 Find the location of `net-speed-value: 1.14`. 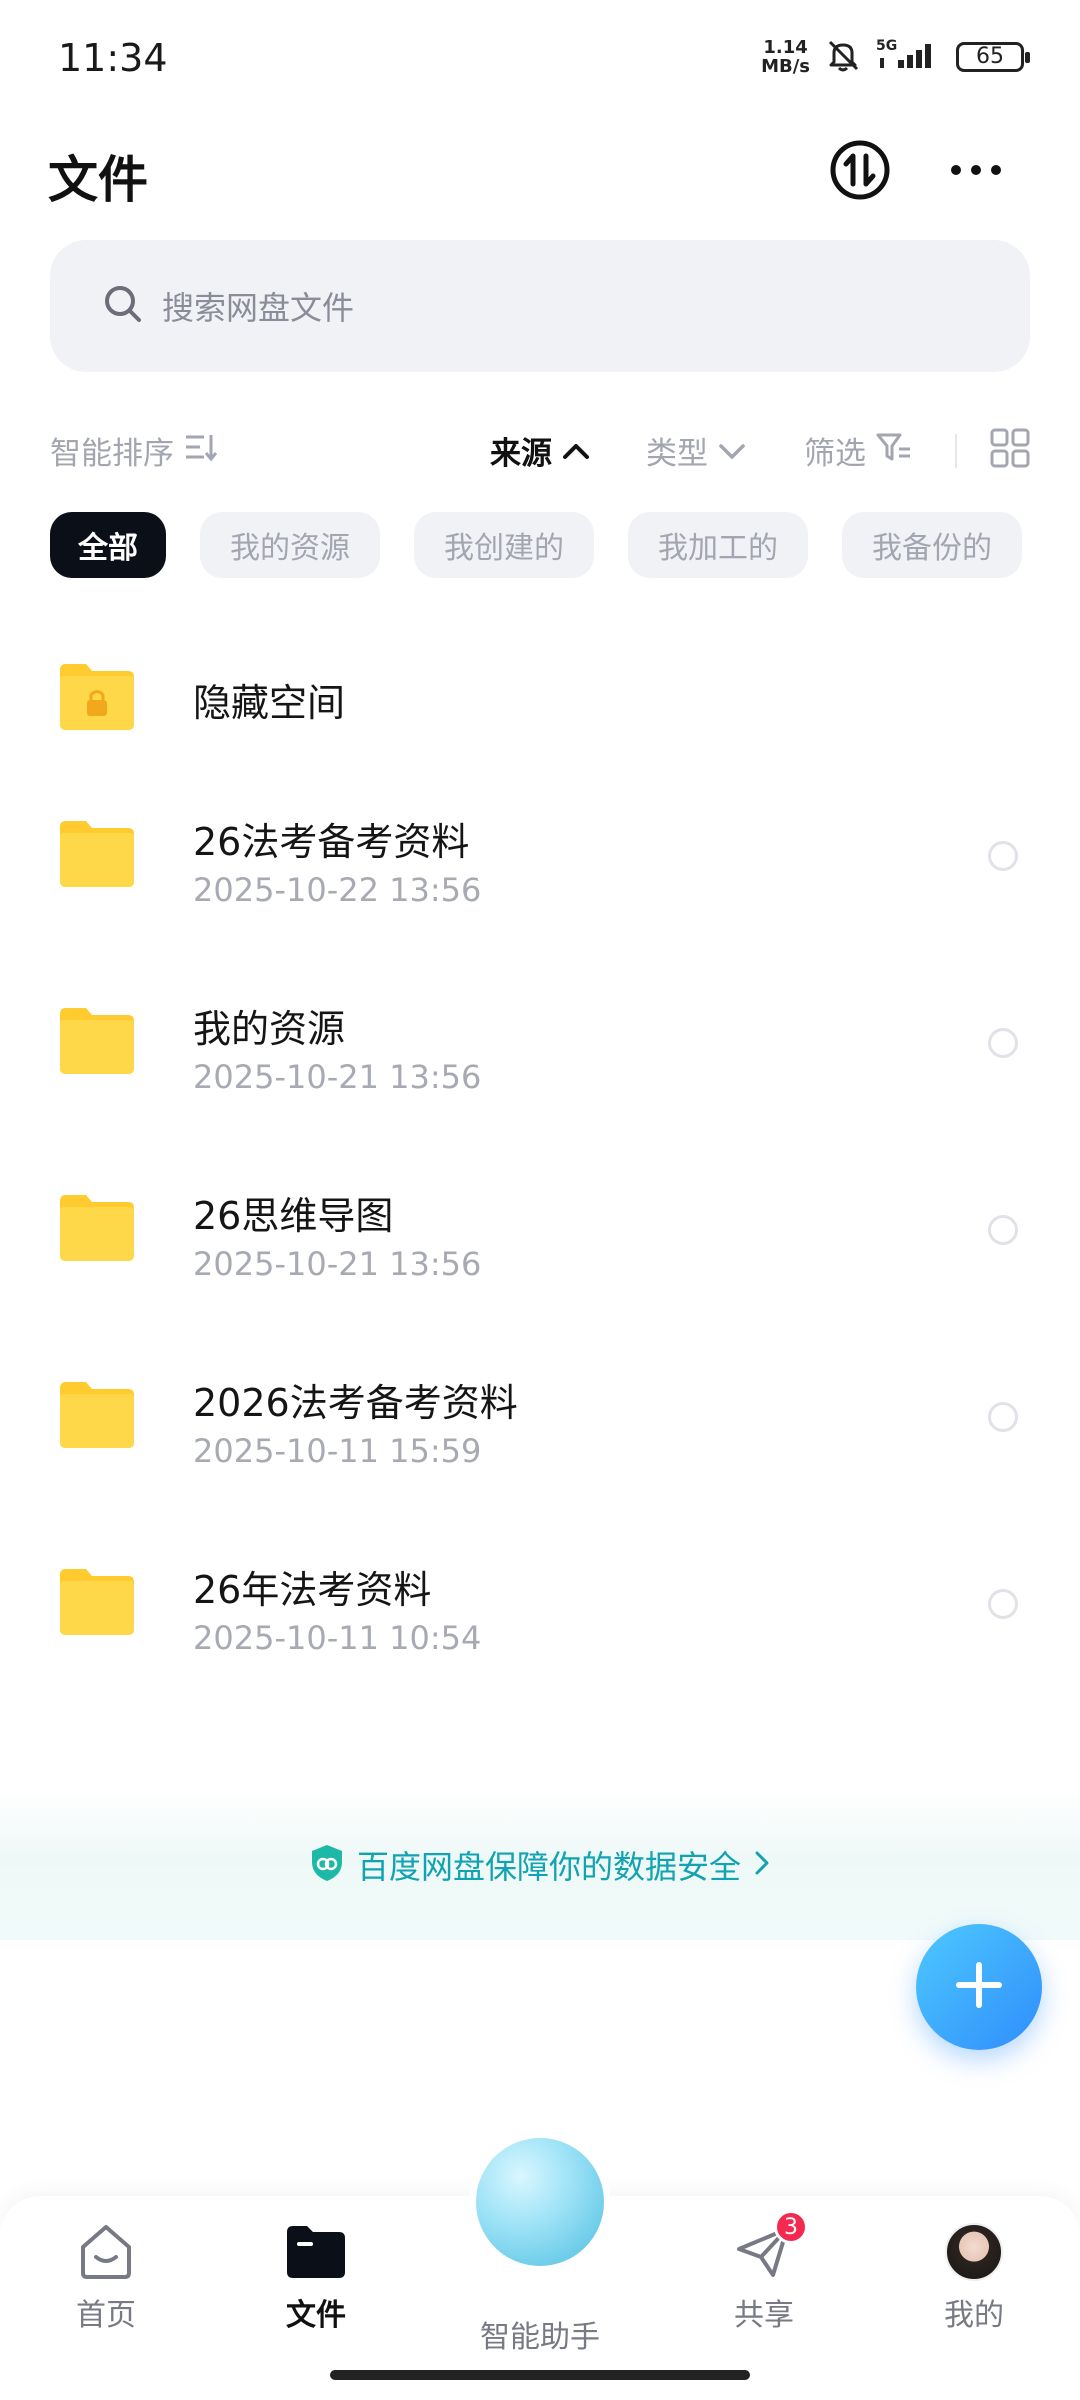

net-speed-value: 1.14 is located at coordinates (785, 47).